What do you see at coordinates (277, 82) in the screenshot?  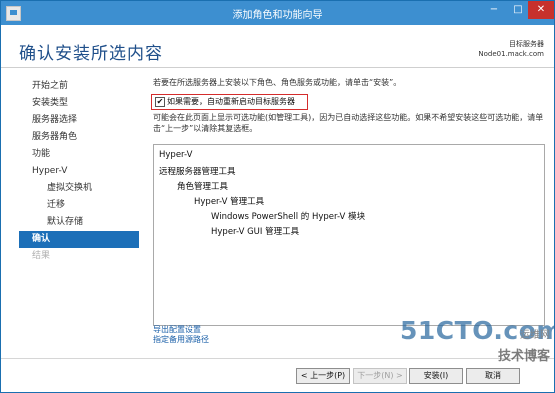 I see `intro-text: 若要在所选服务器上安装以下角色、角色服务或功能，请单击“安装”。` at bounding box center [277, 82].